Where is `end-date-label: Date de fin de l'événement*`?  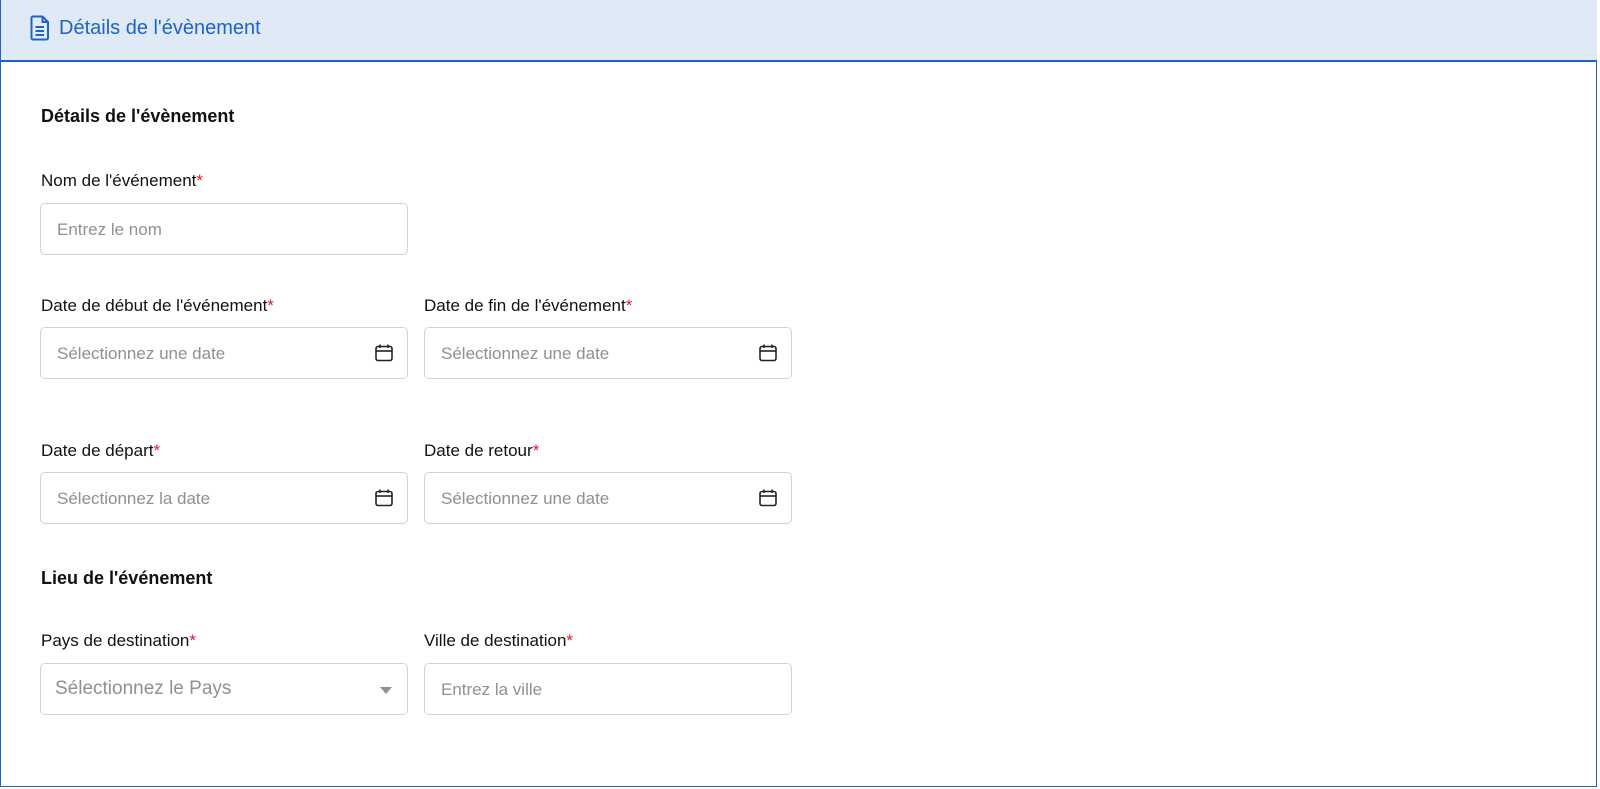
end-date-label: Date de fin de l'événement* is located at coordinates (528, 306).